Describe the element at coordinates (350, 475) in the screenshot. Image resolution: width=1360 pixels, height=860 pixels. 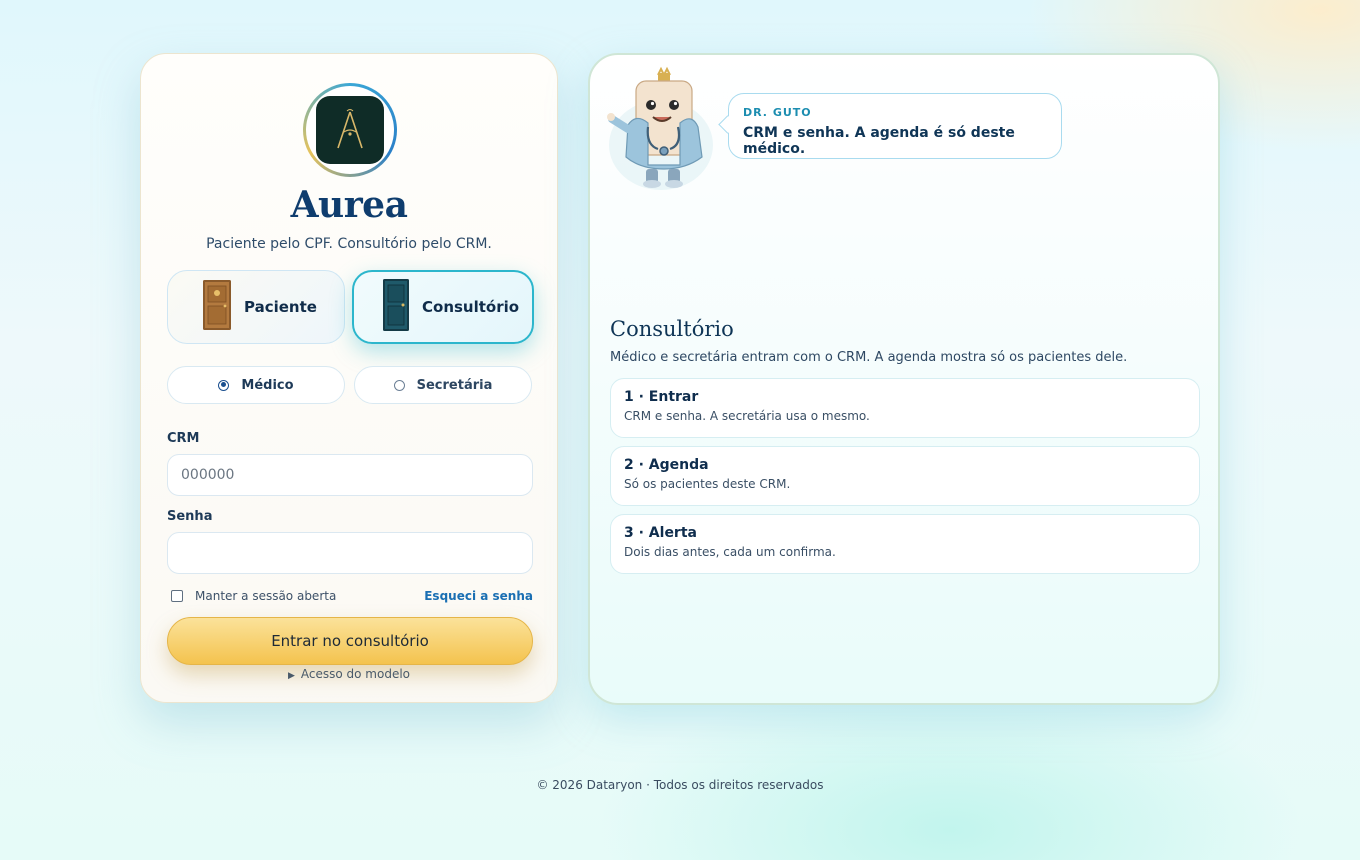
I see `crm-input` at that location.